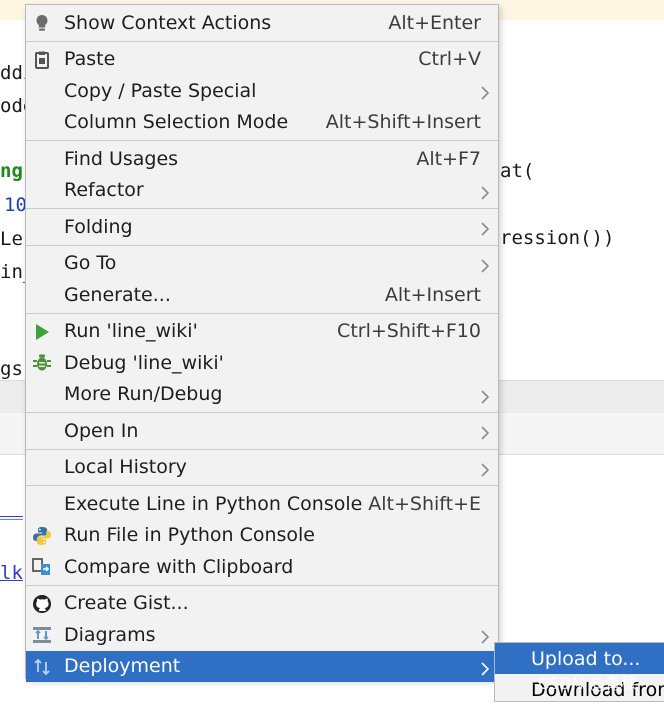 The width and height of the screenshot is (664, 705). I want to click on watermark: CSDN @青稞, so click(587, 683).